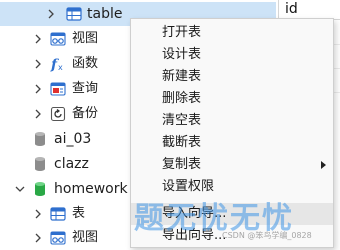  I want to click on tree-item-label: ai_03, so click(73, 139).